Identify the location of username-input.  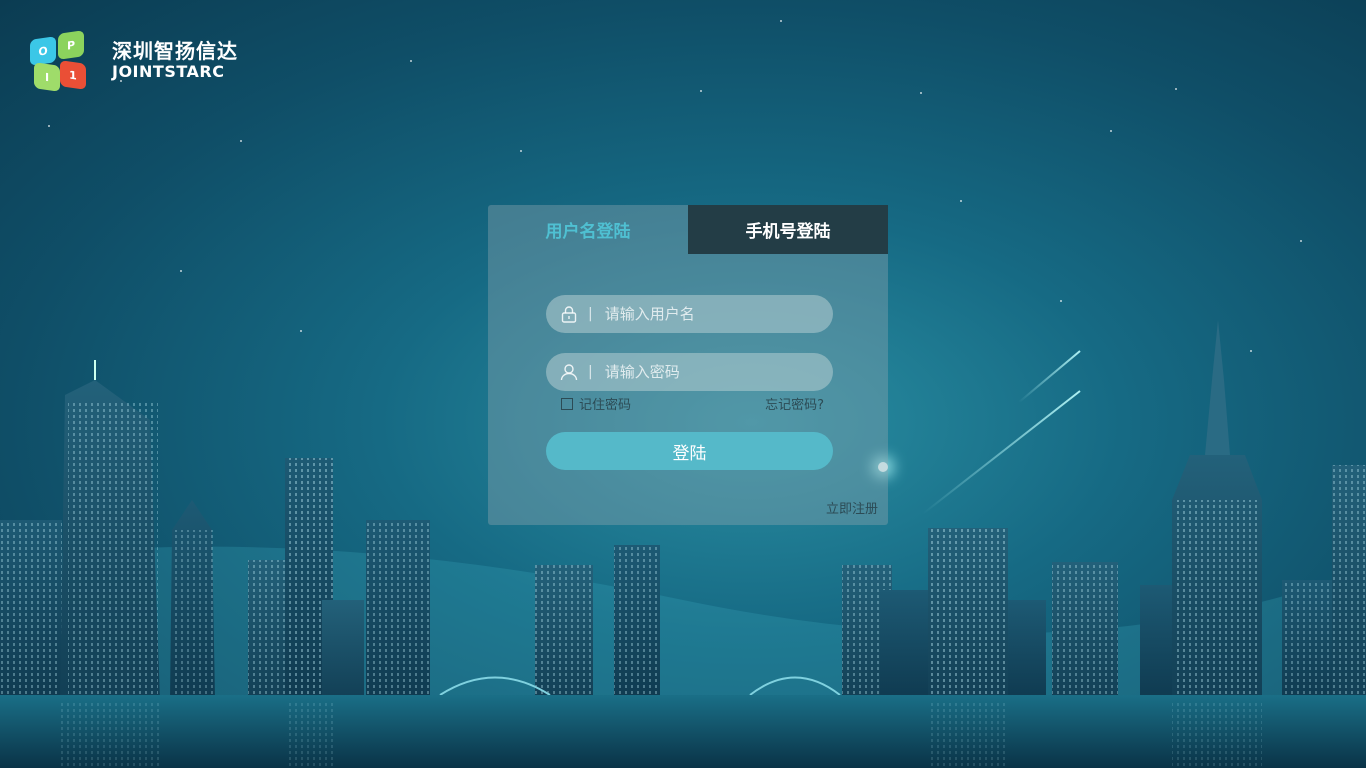
(709, 314).